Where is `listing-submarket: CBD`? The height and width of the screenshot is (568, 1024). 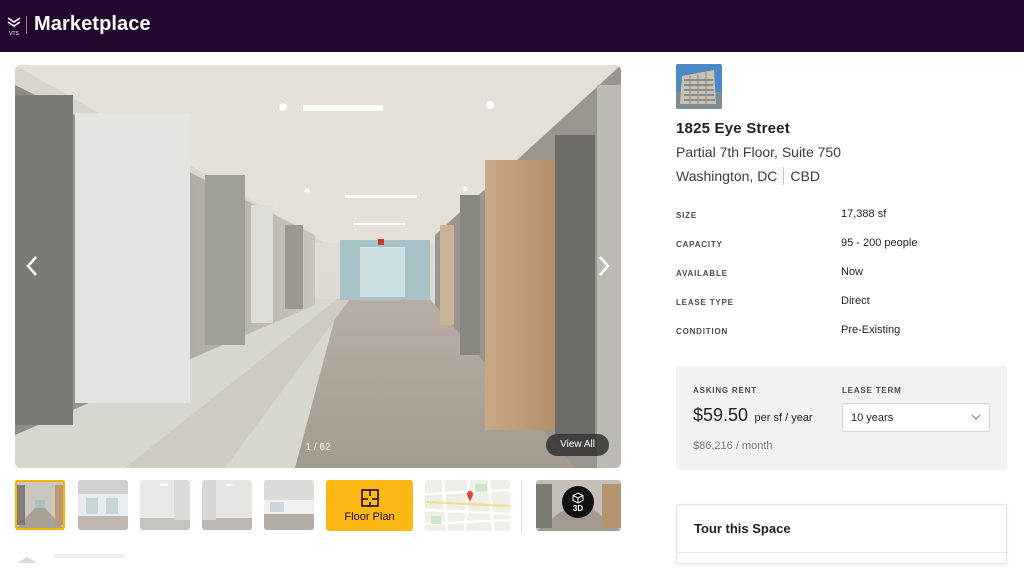 listing-submarket: CBD is located at coordinates (805, 176).